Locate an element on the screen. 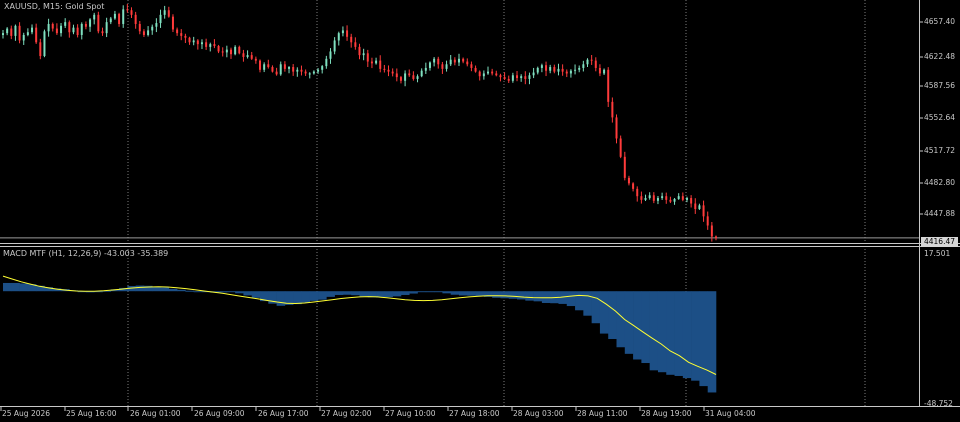 This screenshot has height=422, width=960. time-label: 26 Aug 09:00 is located at coordinates (219, 413).